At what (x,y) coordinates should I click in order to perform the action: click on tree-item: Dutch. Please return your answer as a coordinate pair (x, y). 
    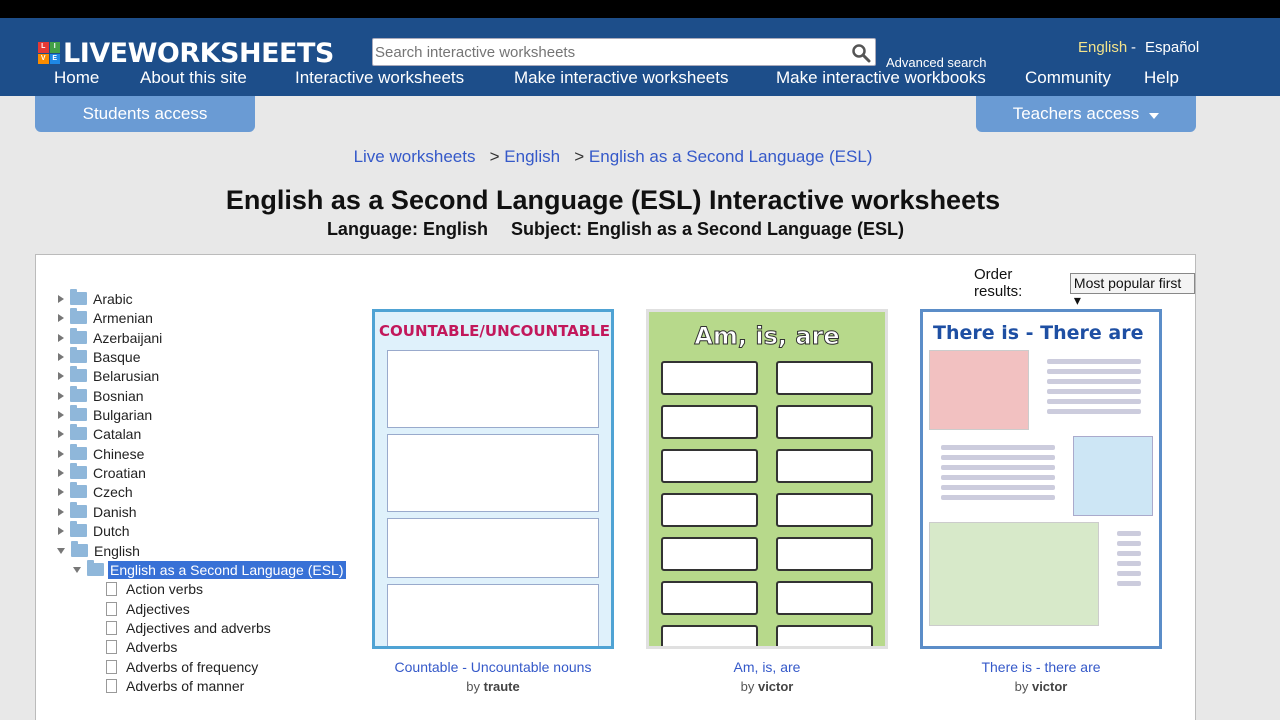
    Looking at the image, I should click on (94, 530).